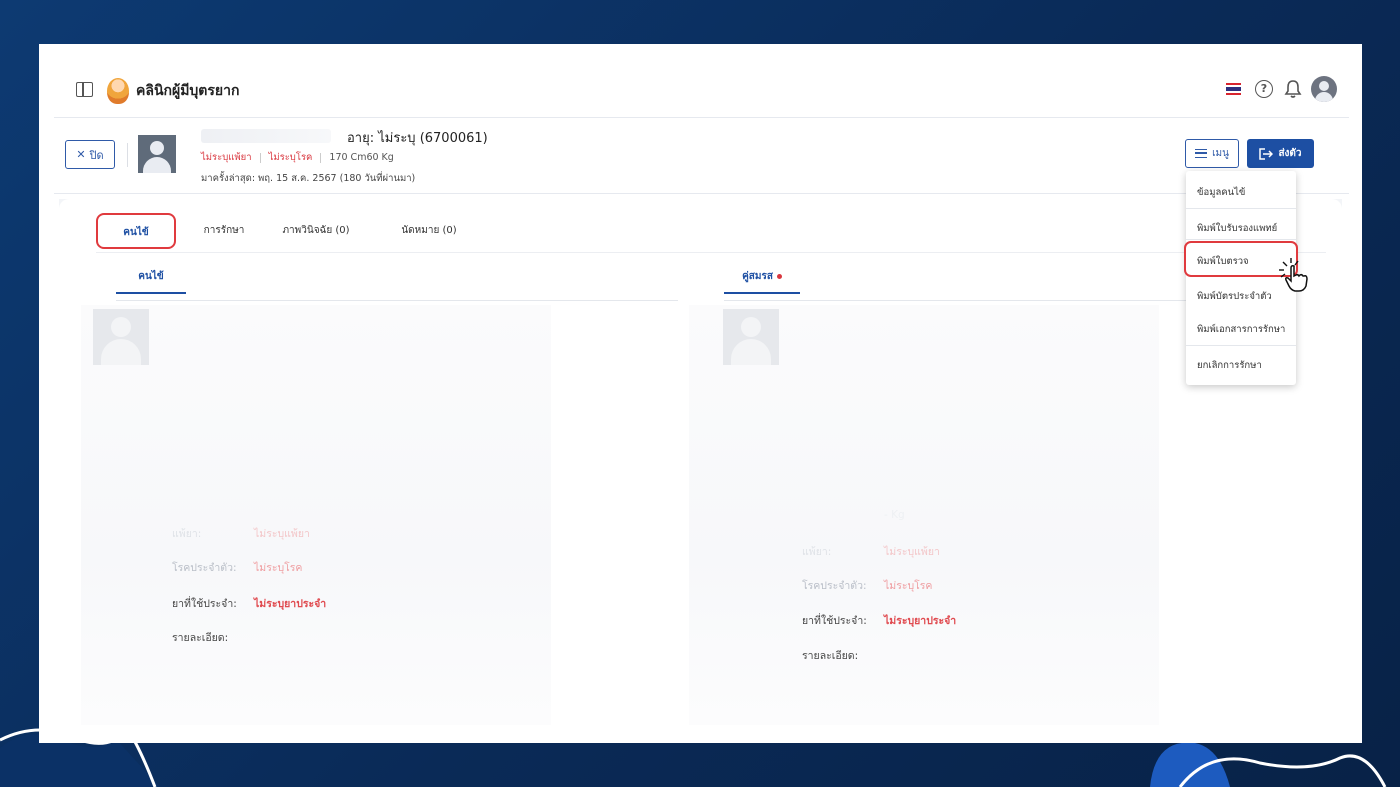 This screenshot has height=787, width=1400. I want to click on patient-age: อายุ: ไม่ระบุ (6700061), so click(417, 138).